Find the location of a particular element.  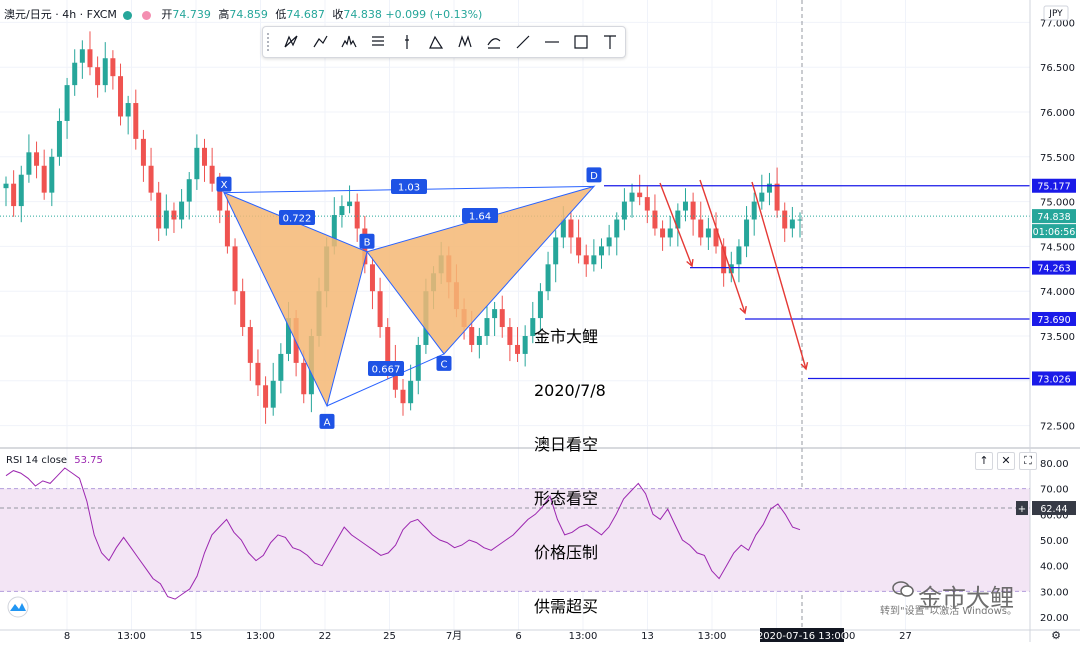

triangle-pattern-icon-path is located at coordinates (407, 42).